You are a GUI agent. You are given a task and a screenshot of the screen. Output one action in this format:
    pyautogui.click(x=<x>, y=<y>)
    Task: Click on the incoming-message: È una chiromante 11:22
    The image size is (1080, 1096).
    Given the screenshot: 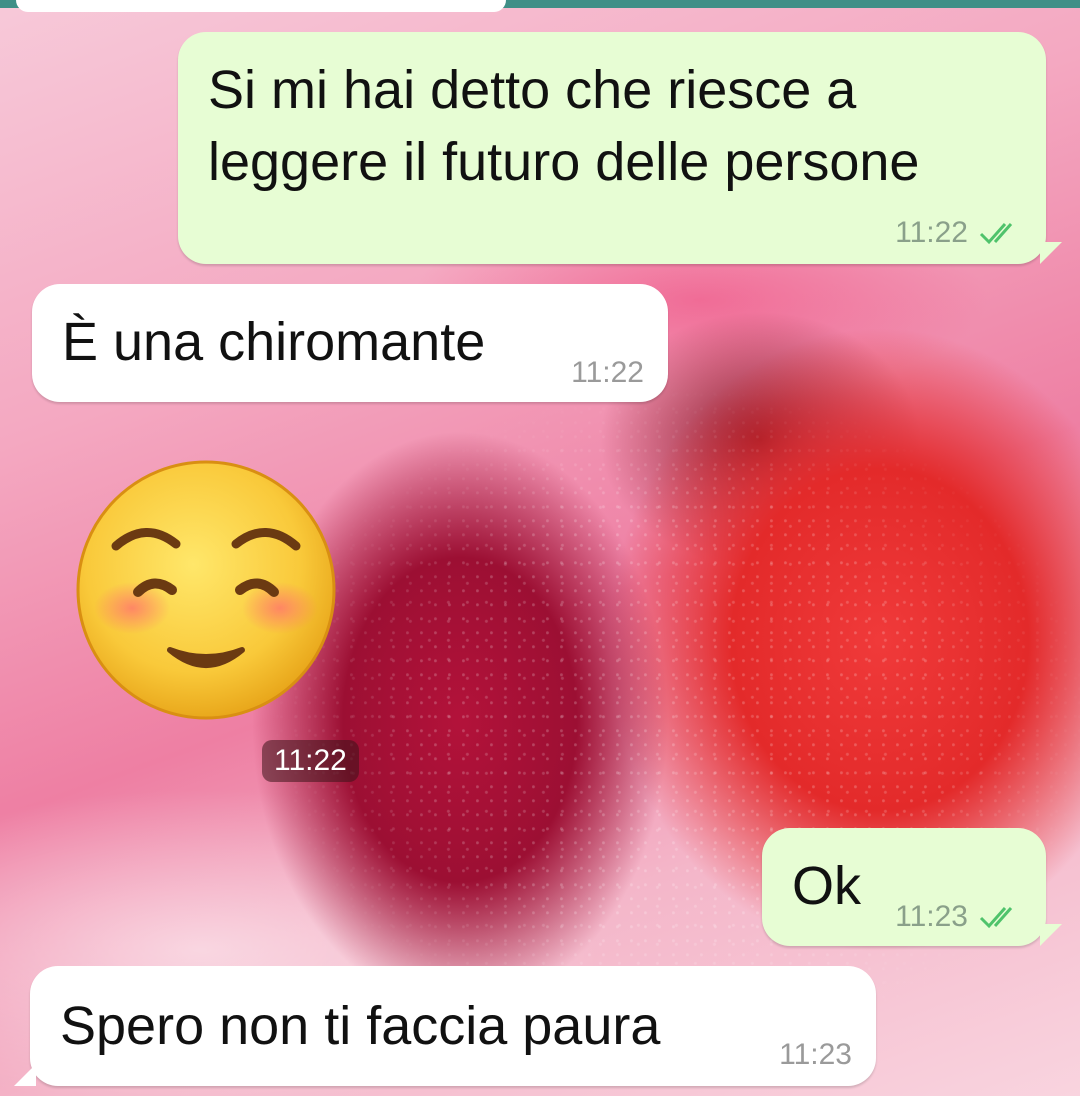 What is the action you would take?
    pyautogui.click(x=350, y=343)
    